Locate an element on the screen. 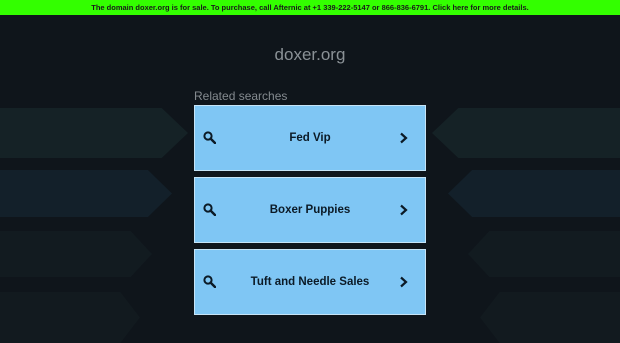  related-search-label: Boxer Puppies is located at coordinates (310, 210).